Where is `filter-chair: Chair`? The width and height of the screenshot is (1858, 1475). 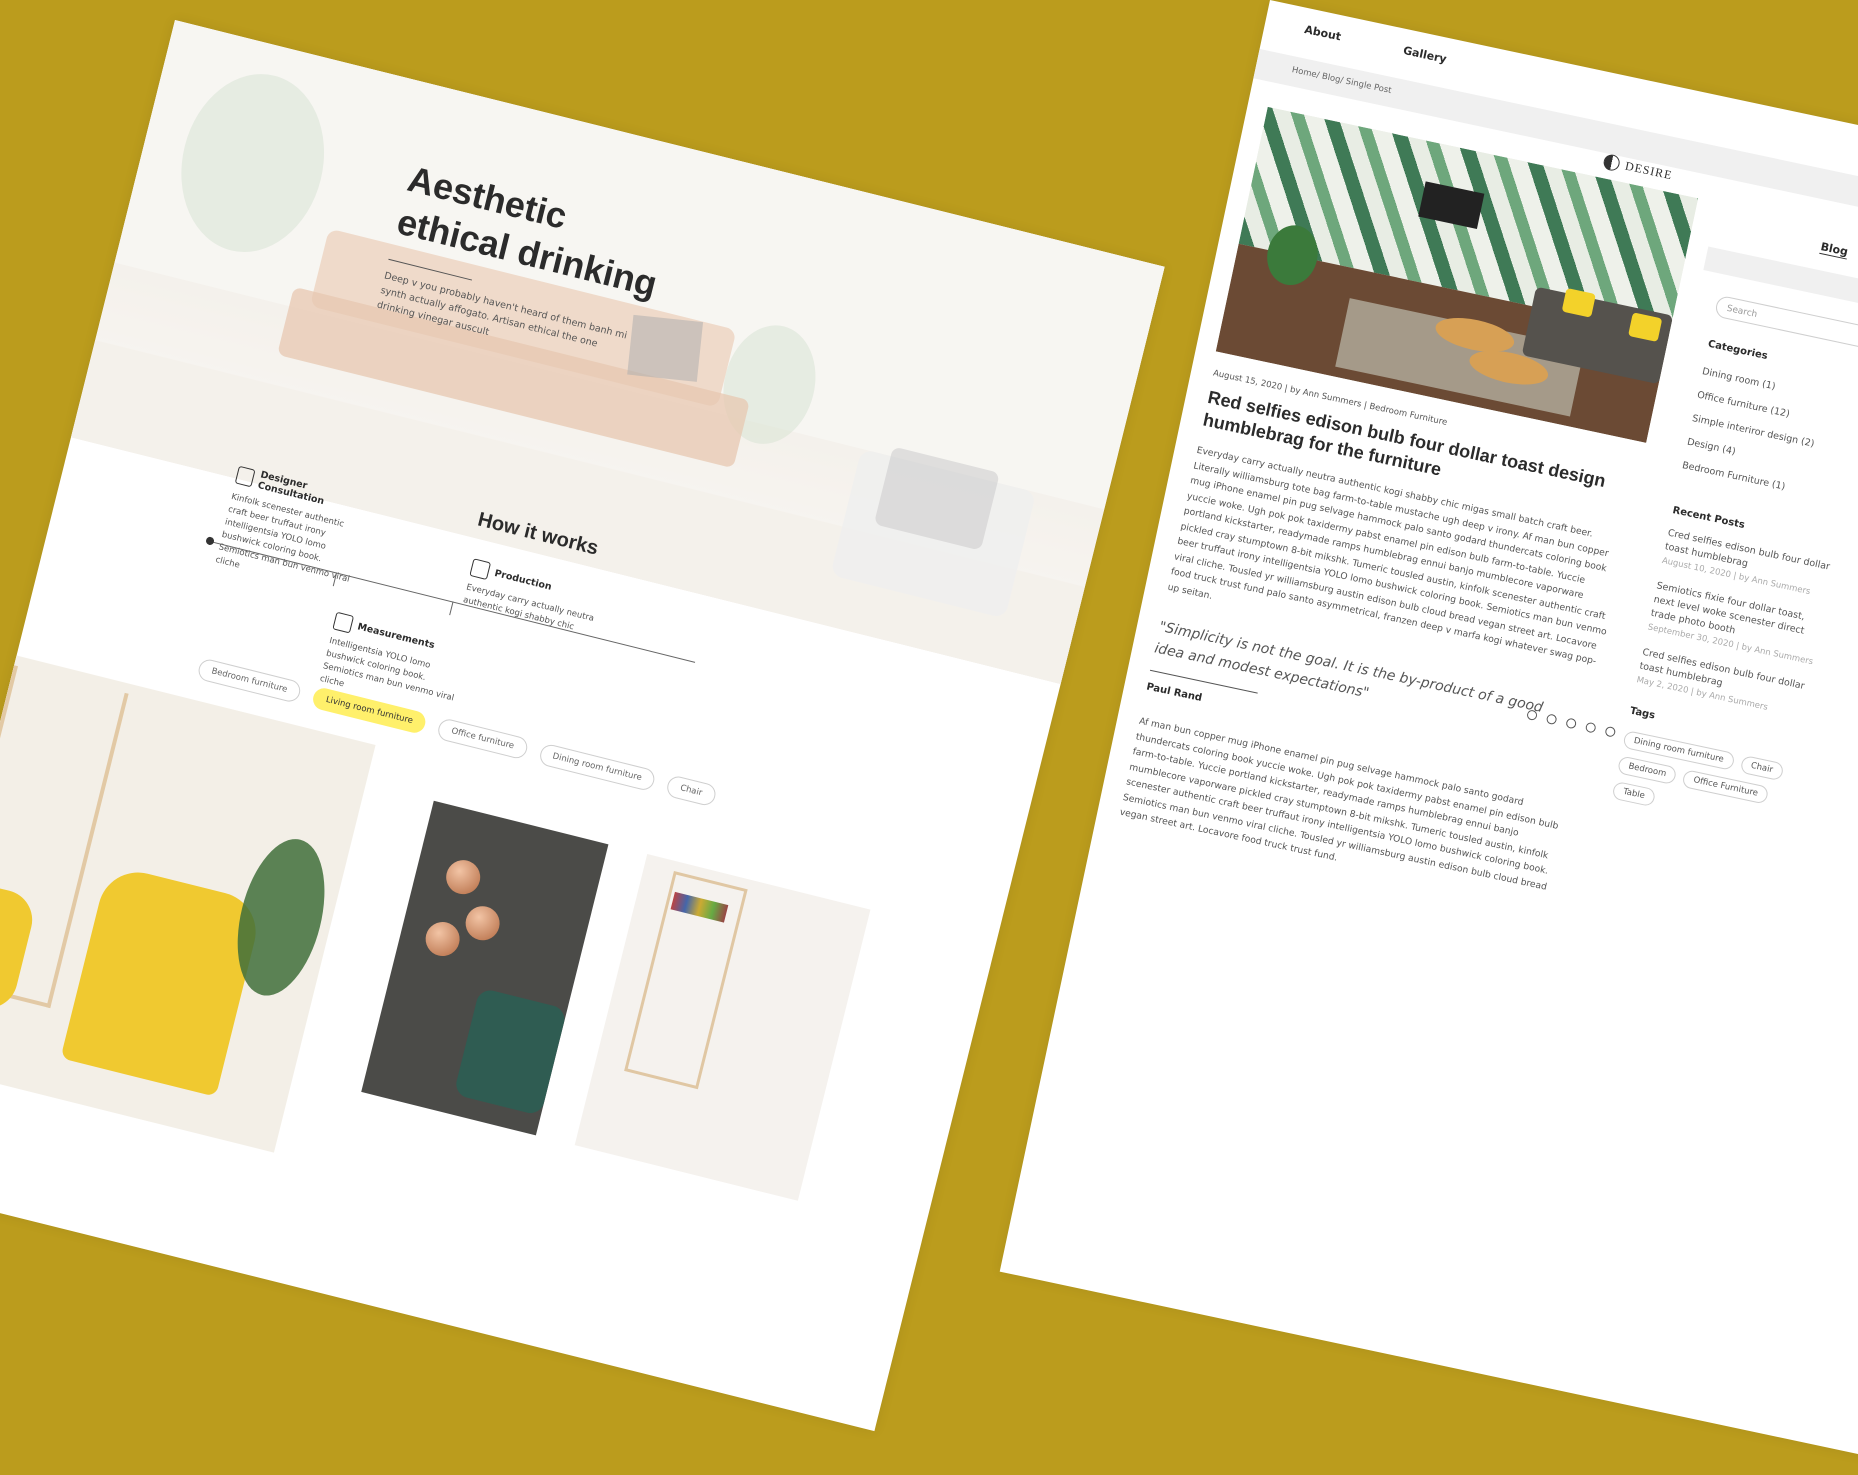
filter-chair: Chair is located at coordinates (691, 791).